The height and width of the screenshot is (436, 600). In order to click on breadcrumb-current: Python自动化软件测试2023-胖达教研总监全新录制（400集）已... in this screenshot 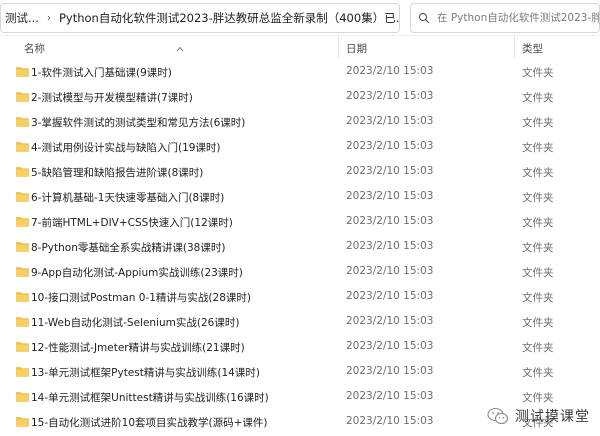, I will do `click(228, 18)`.